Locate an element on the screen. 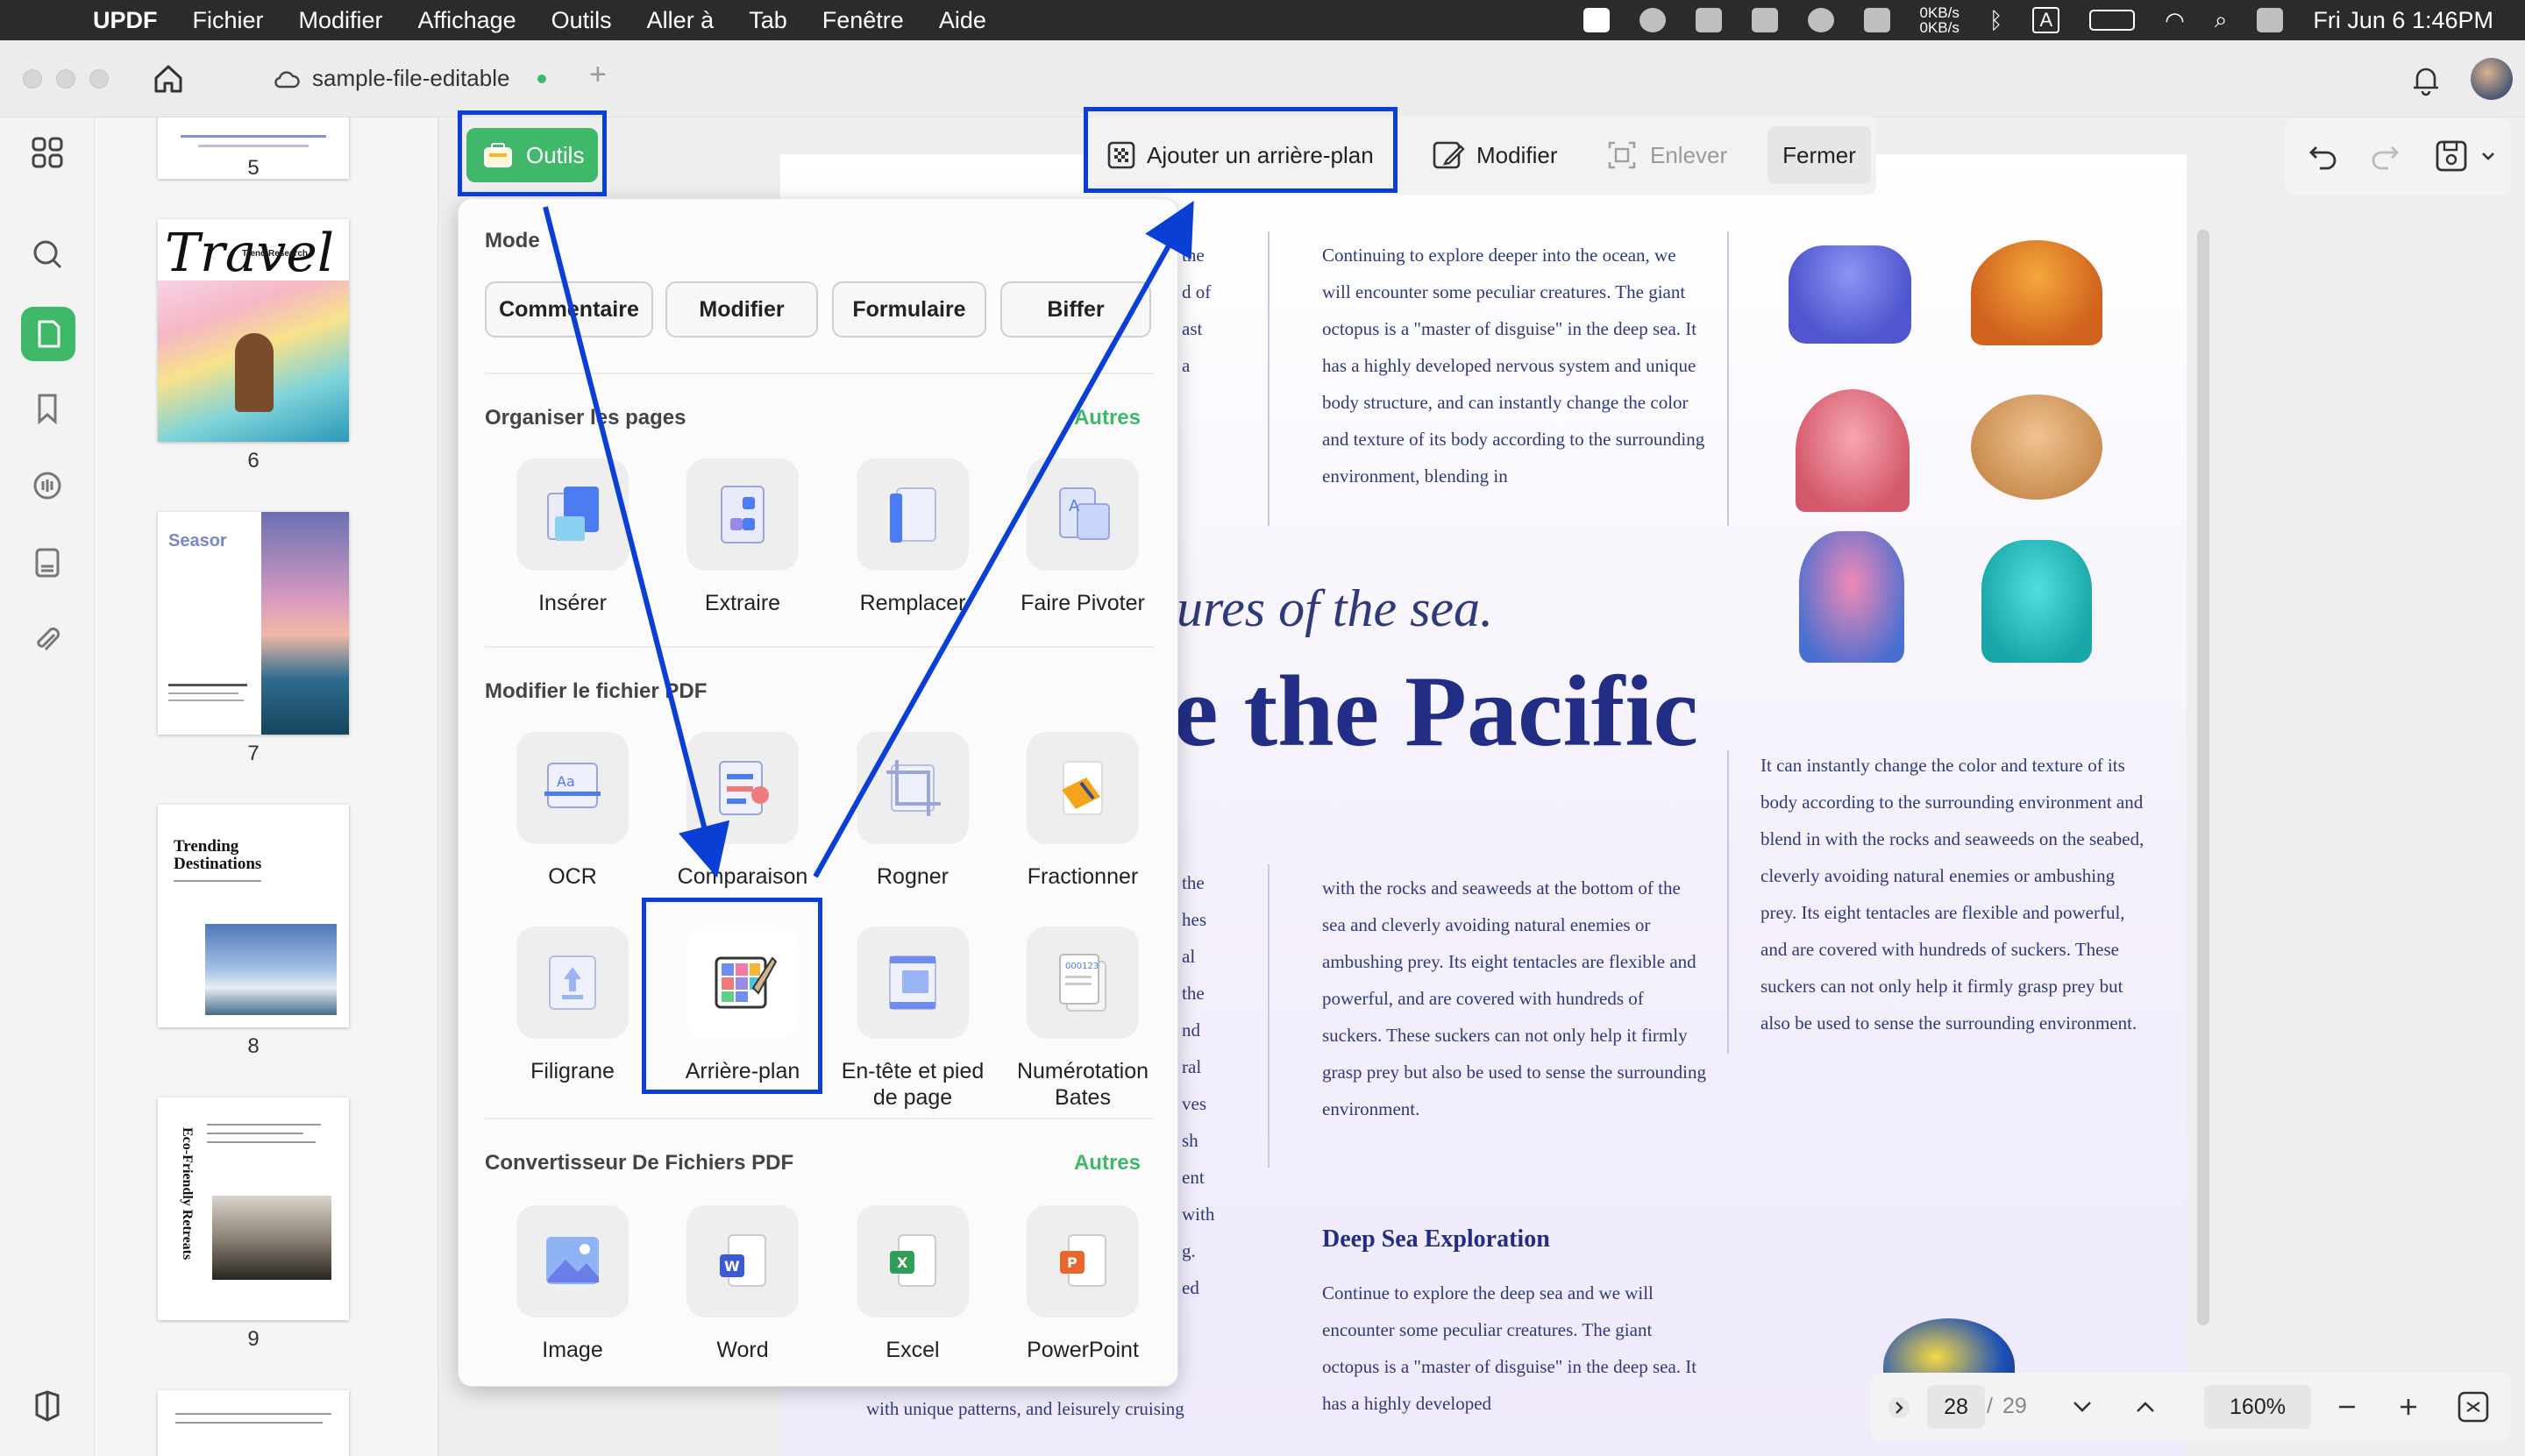 Image resolution: width=2525 pixels, height=1456 pixels. next-page-icon is located at coordinates (2082, 1407).